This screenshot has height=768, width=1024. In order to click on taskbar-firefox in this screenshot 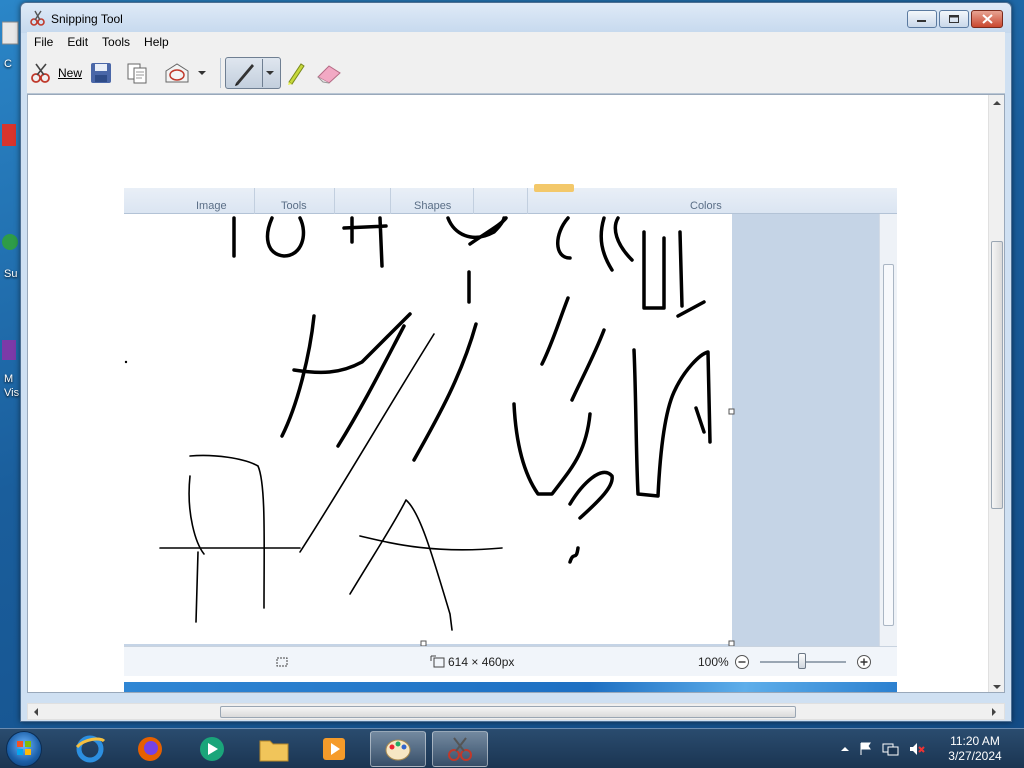, I will do `click(150, 749)`.